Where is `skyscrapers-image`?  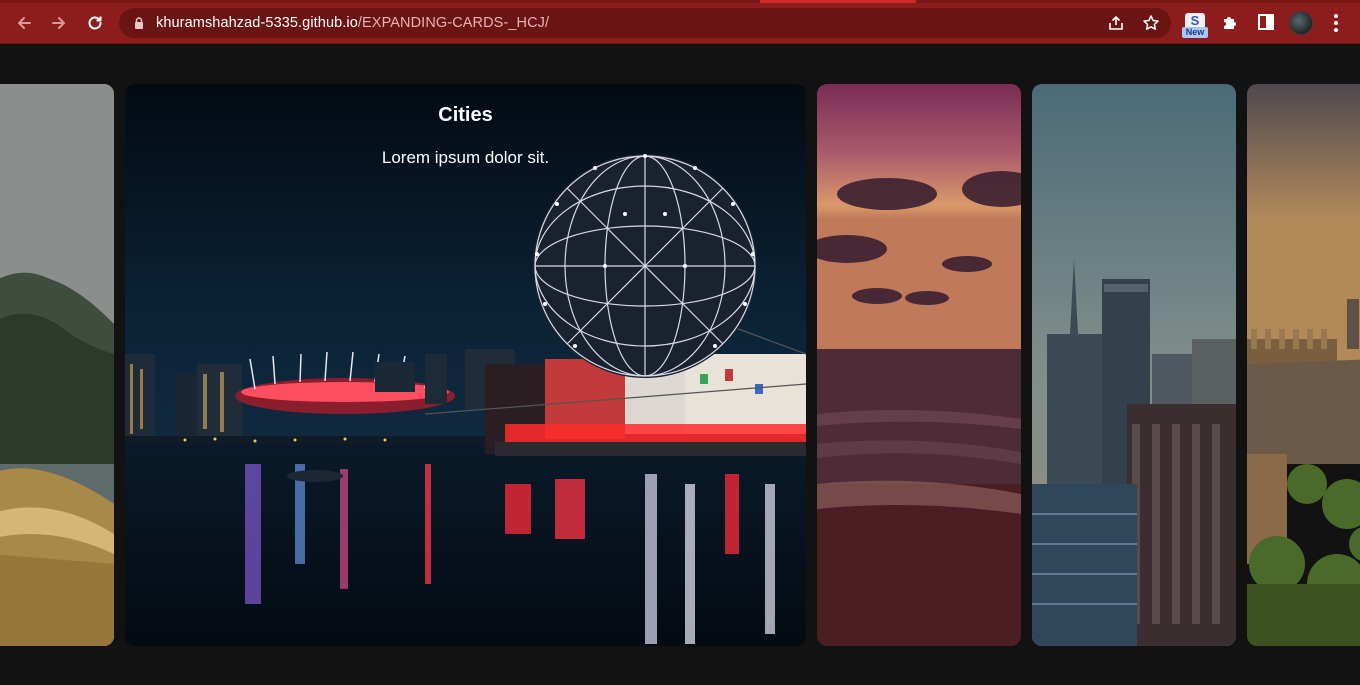 skyscrapers-image is located at coordinates (1134, 365).